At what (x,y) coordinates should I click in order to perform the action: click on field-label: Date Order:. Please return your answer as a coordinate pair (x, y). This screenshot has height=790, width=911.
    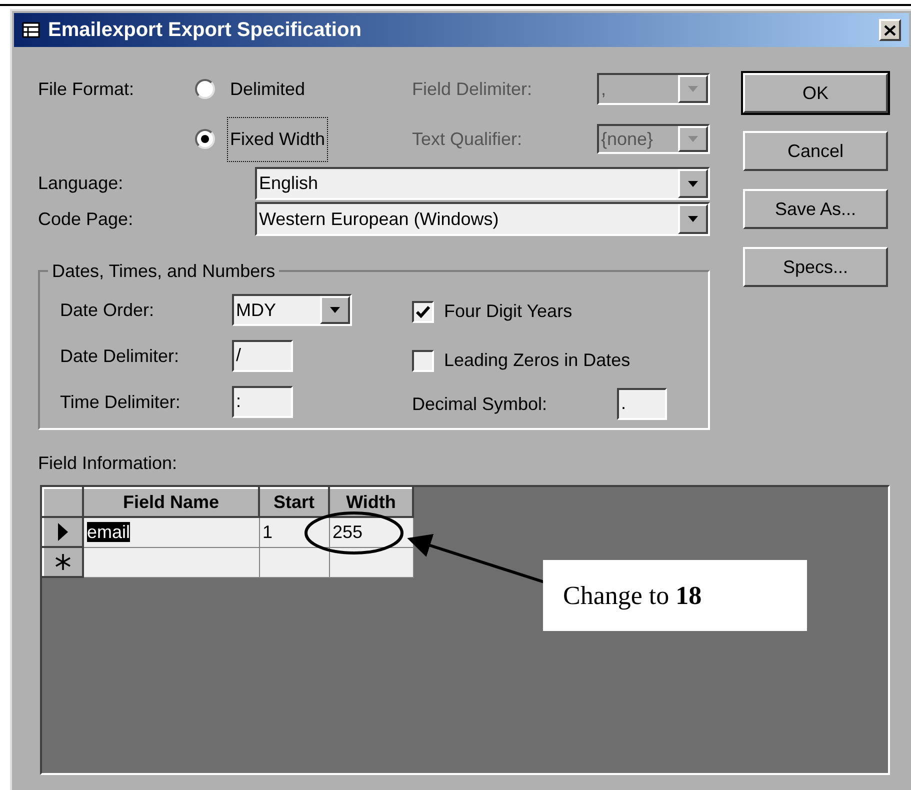
    Looking at the image, I should click on (108, 310).